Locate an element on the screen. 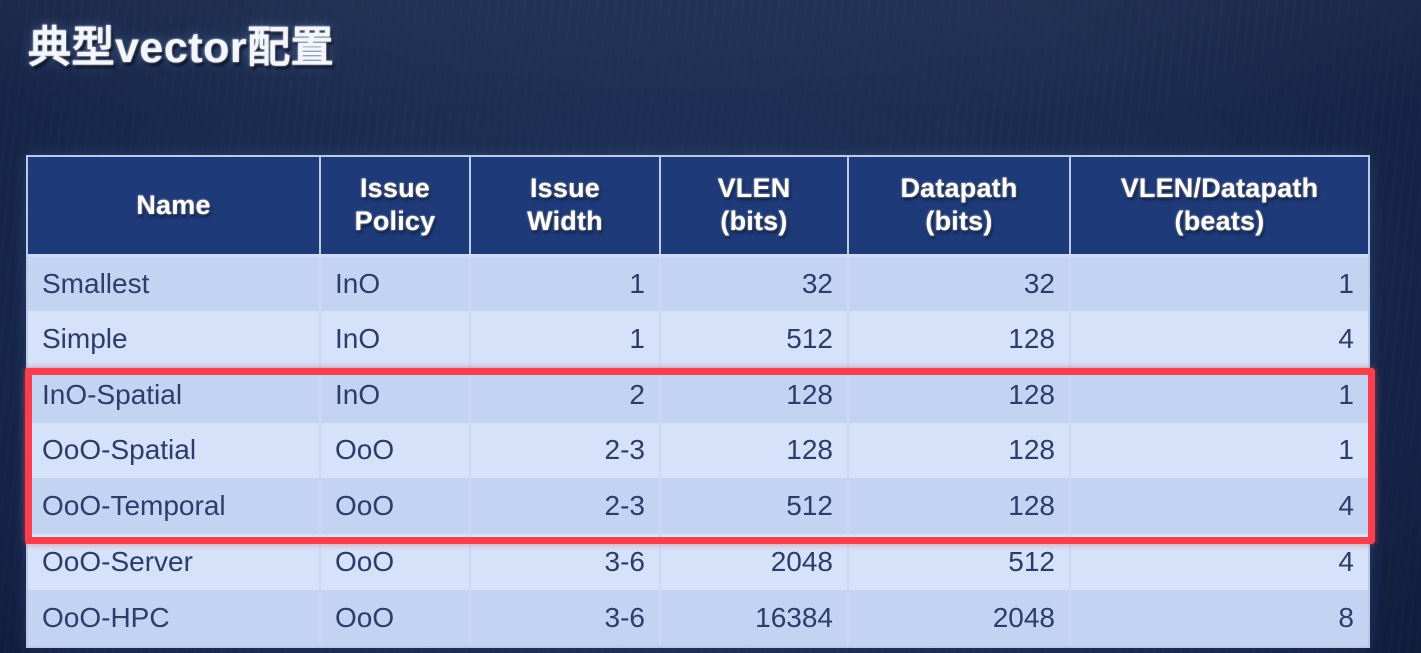  cell-ratio: 8 is located at coordinates (1219, 618).